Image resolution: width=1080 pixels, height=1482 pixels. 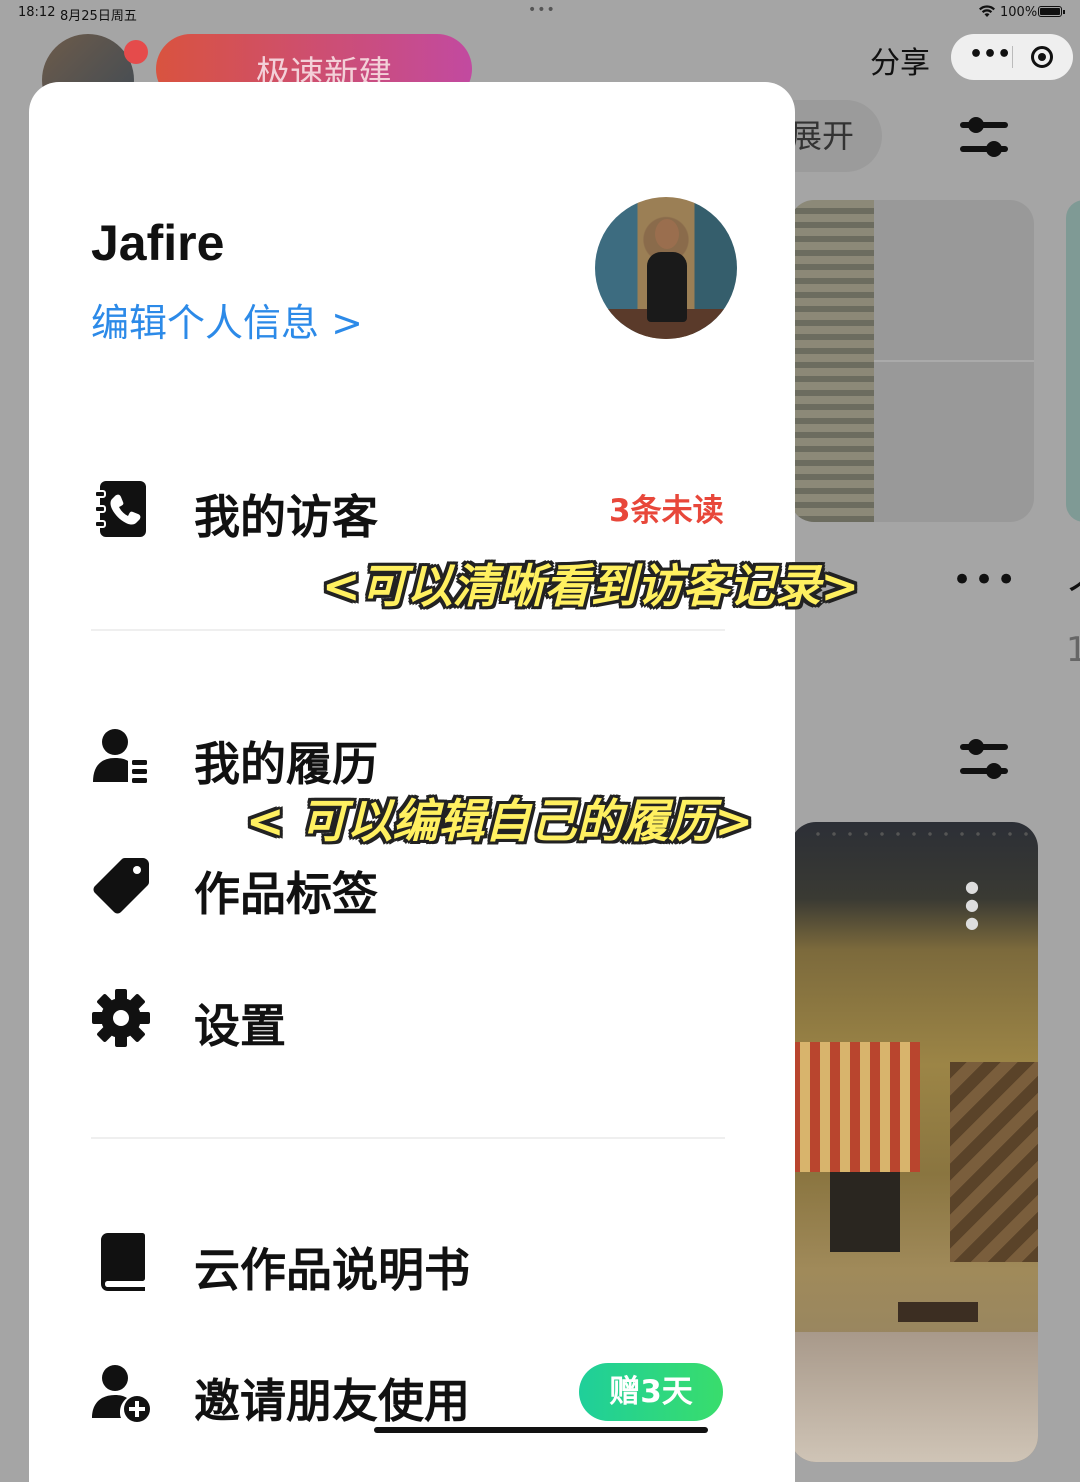 I want to click on dark-window, so click(x=865, y=1212).